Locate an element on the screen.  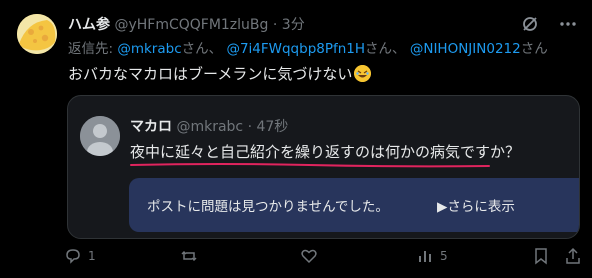
view-count: 5 is located at coordinates (444, 256).